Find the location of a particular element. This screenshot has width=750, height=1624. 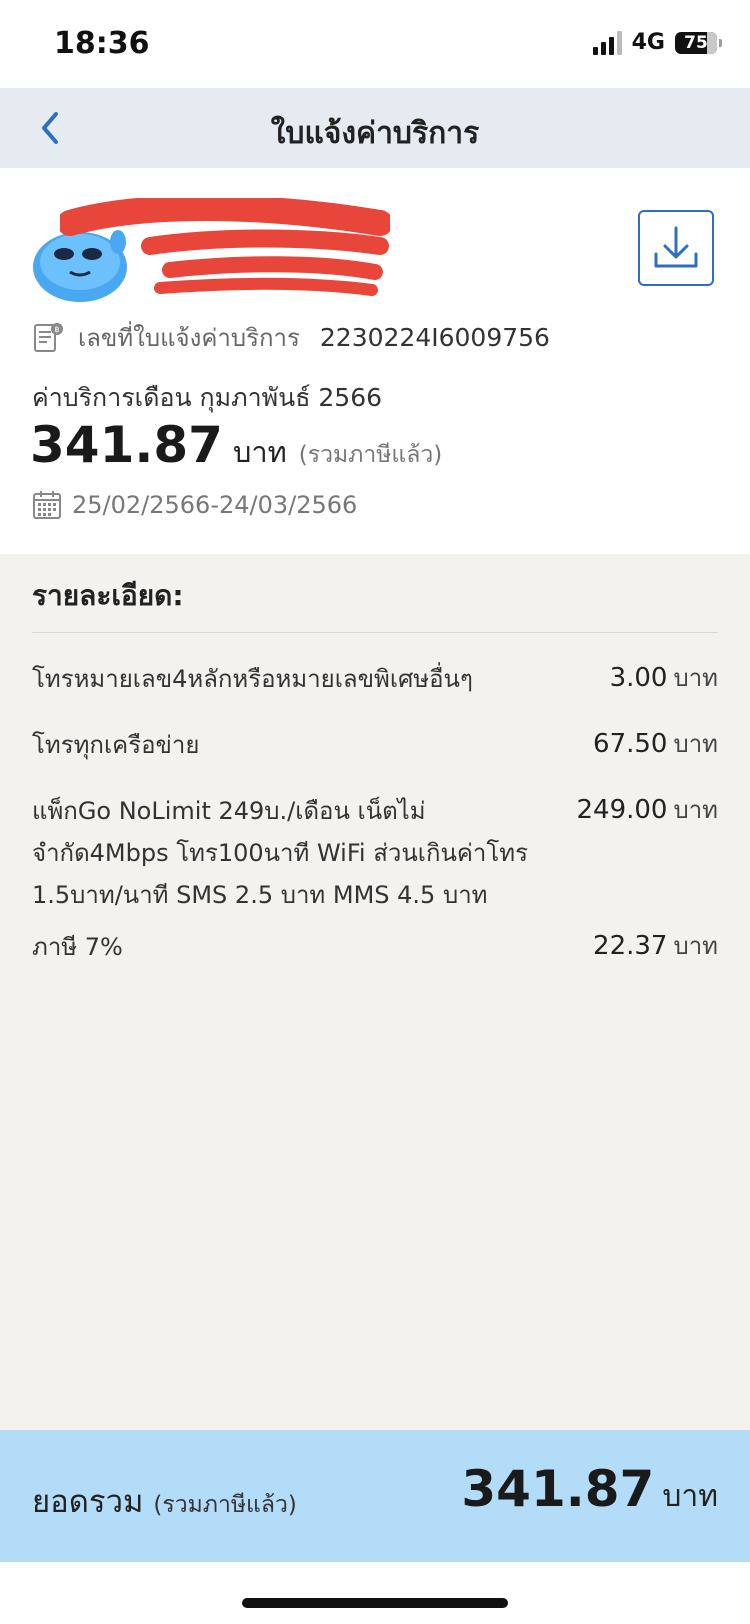

total-label: ยอดรวม is located at coordinates (88, 1502).